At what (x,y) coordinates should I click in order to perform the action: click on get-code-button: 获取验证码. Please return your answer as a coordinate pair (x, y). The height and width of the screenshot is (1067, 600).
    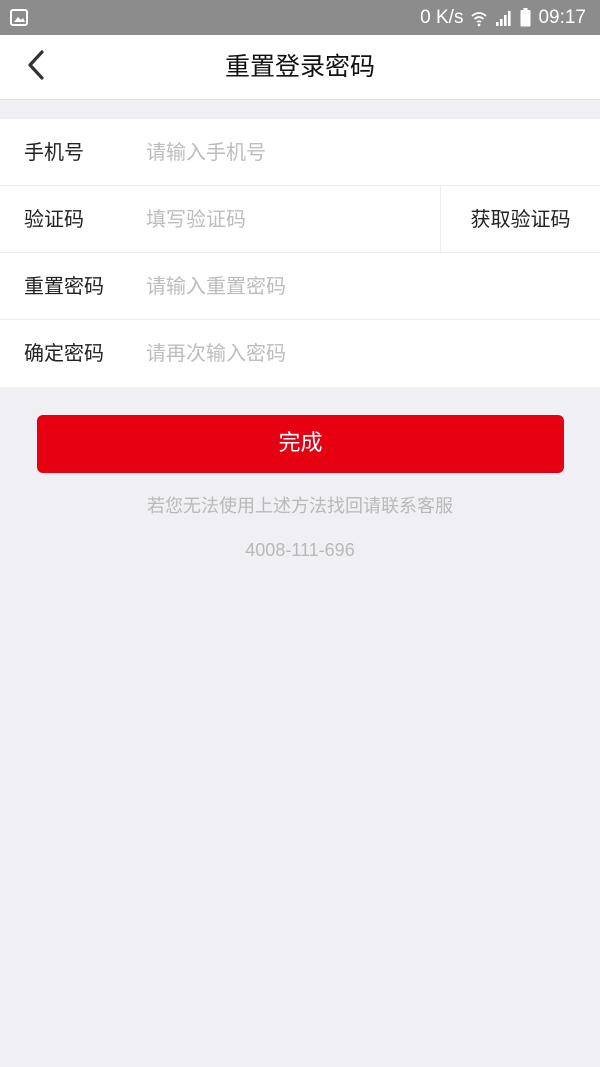
    Looking at the image, I should click on (520, 219).